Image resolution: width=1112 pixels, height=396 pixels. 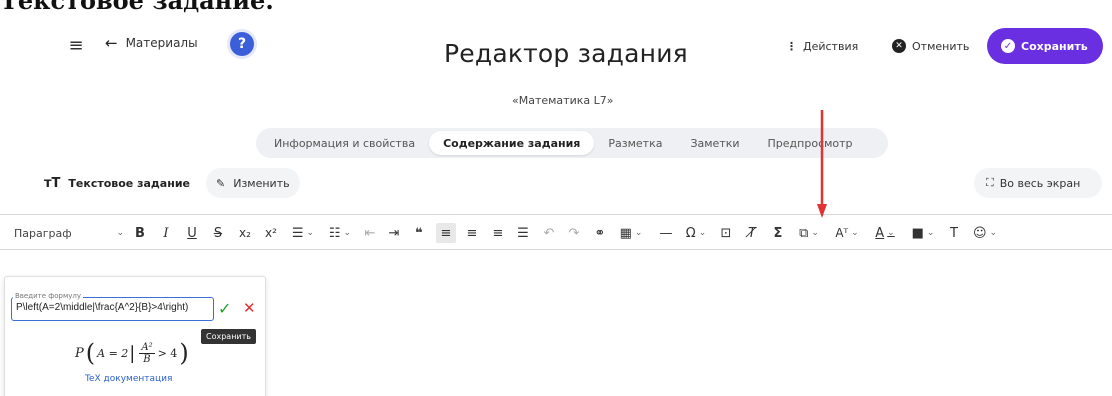 I want to click on formula-input: P\left(A=2\middle|\frac{A^2}{B}>4\right), so click(x=112, y=309).